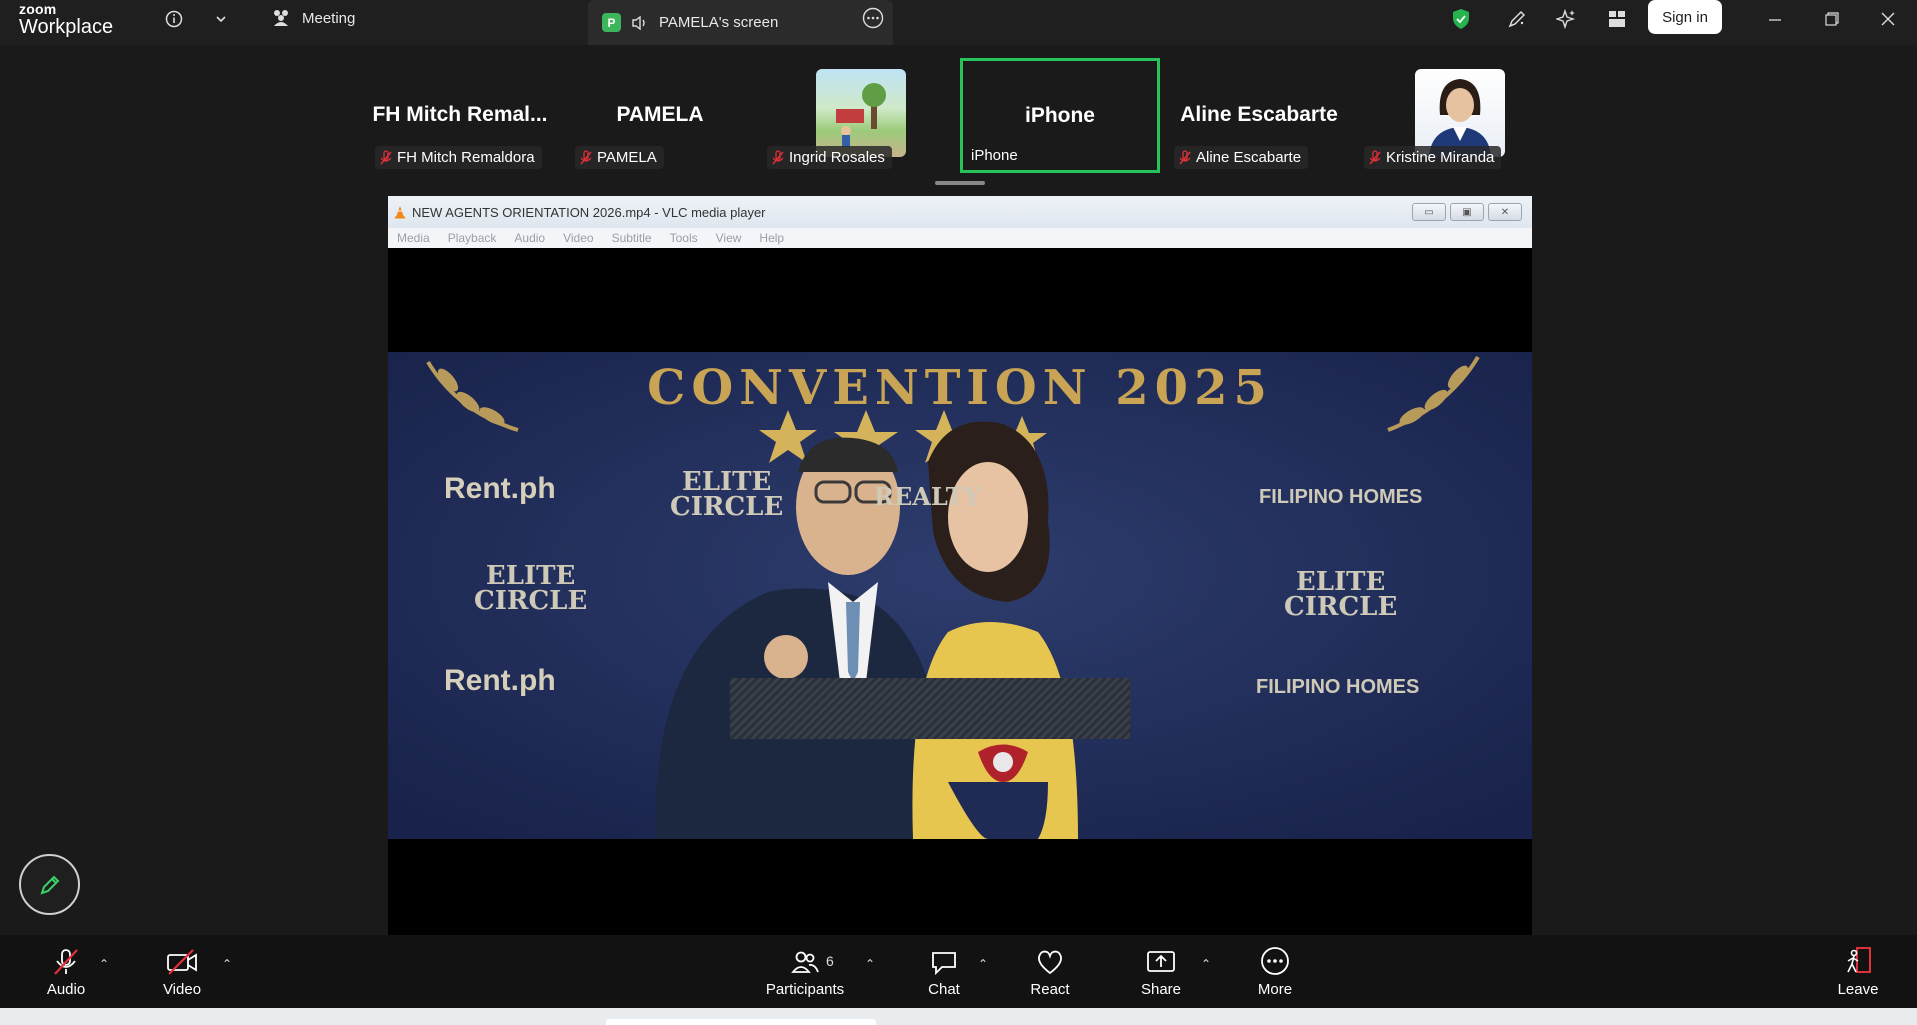 The height and width of the screenshot is (1025, 1917). What do you see at coordinates (1161, 989) in the screenshot?
I see `share-label: Share` at bounding box center [1161, 989].